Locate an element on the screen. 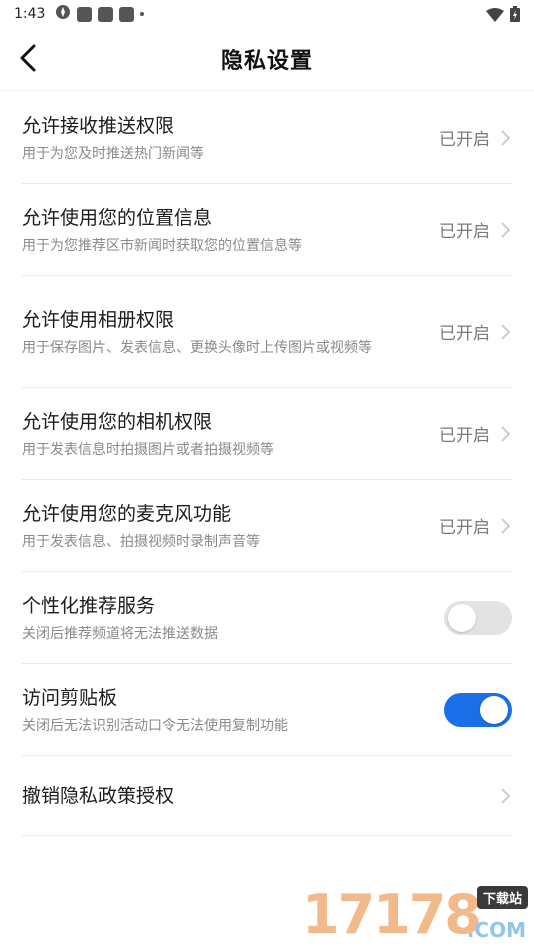 The width and height of the screenshot is (534, 950). setting-row-revoke: 撤销隐私政策授权 is located at coordinates (267, 796).